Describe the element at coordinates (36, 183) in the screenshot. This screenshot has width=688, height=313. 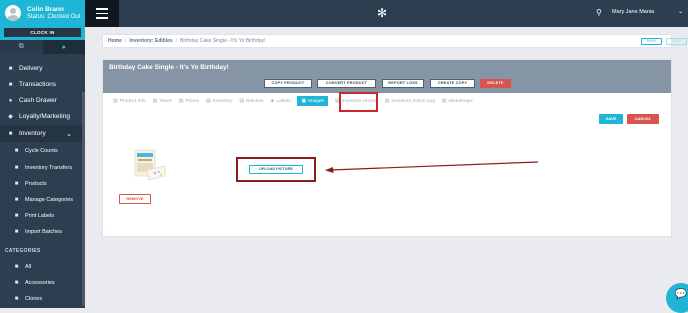
I see `sidebar-item-label: Products` at that location.